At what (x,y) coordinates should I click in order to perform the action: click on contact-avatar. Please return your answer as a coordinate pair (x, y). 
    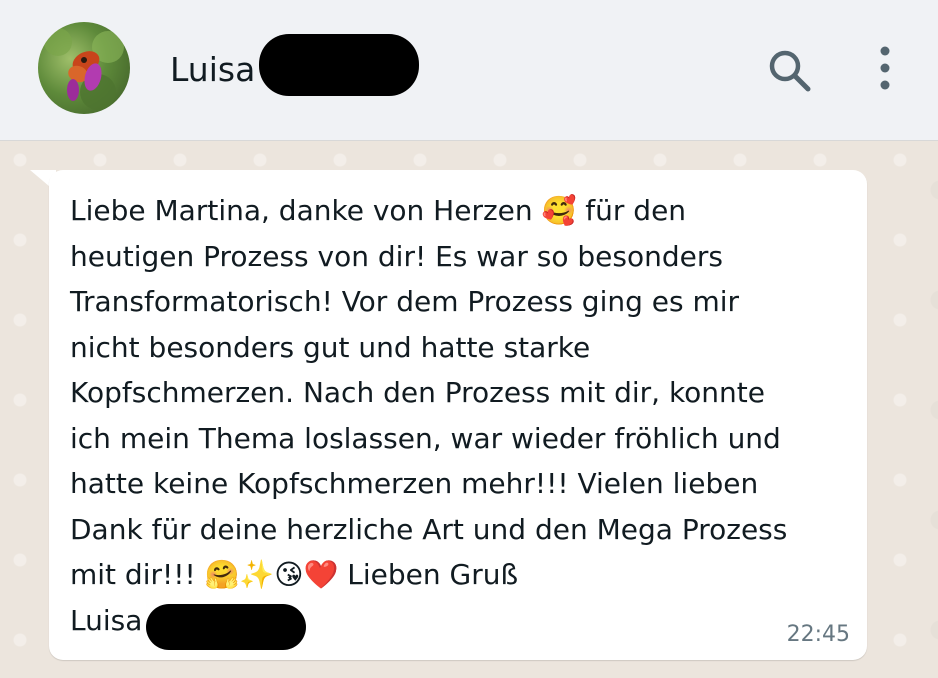
    Looking at the image, I should click on (84, 68).